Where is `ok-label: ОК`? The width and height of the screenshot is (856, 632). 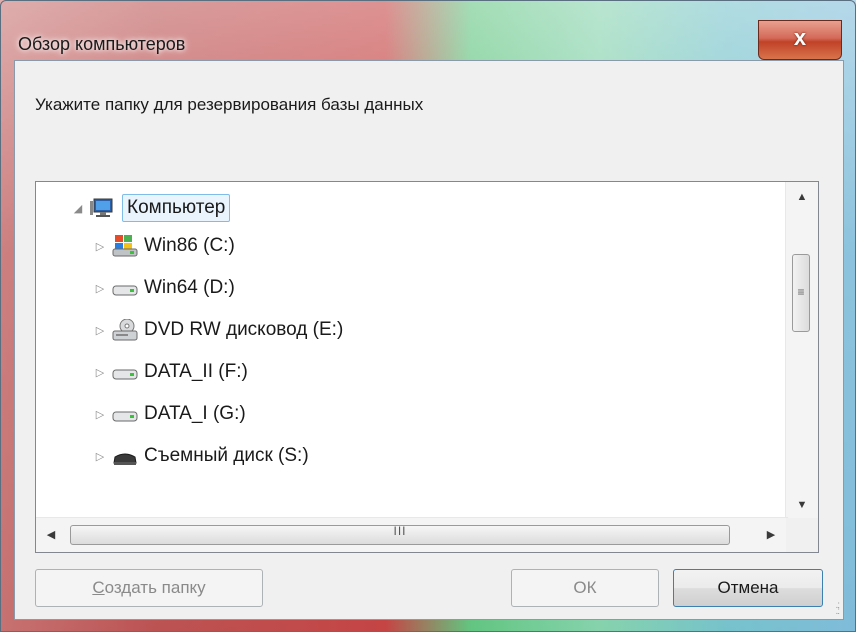 ok-label: ОК is located at coordinates (585, 587).